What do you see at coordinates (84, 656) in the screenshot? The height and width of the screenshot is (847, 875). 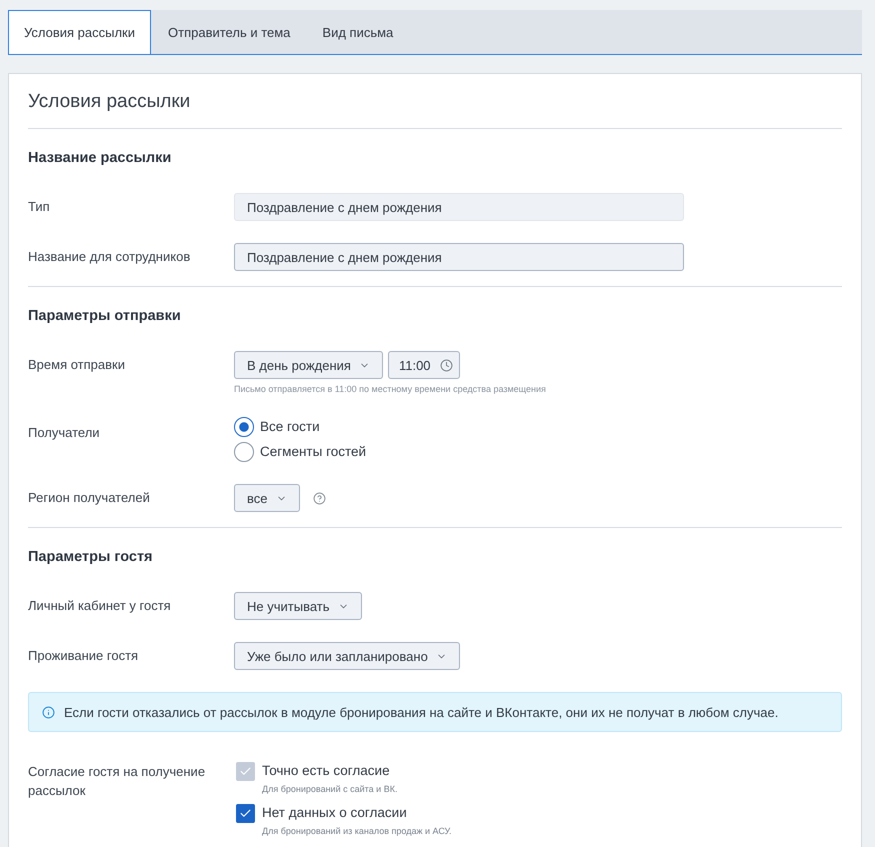 I see `field-label: Проживание гостя` at bounding box center [84, 656].